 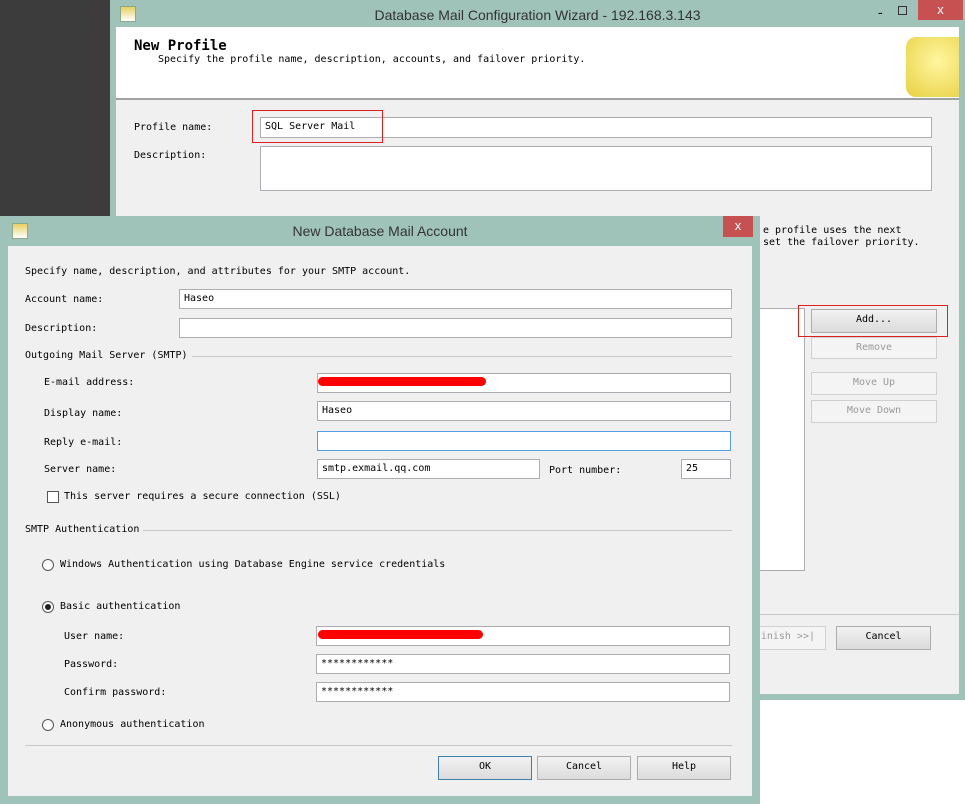 I want to click on password-label: Password:, so click(x=91, y=664).